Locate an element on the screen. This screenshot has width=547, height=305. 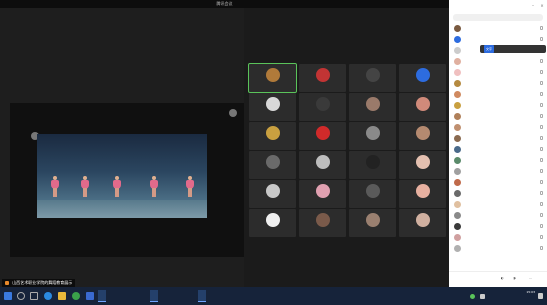
file-explorer-icon is located at coordinates (62, 296).